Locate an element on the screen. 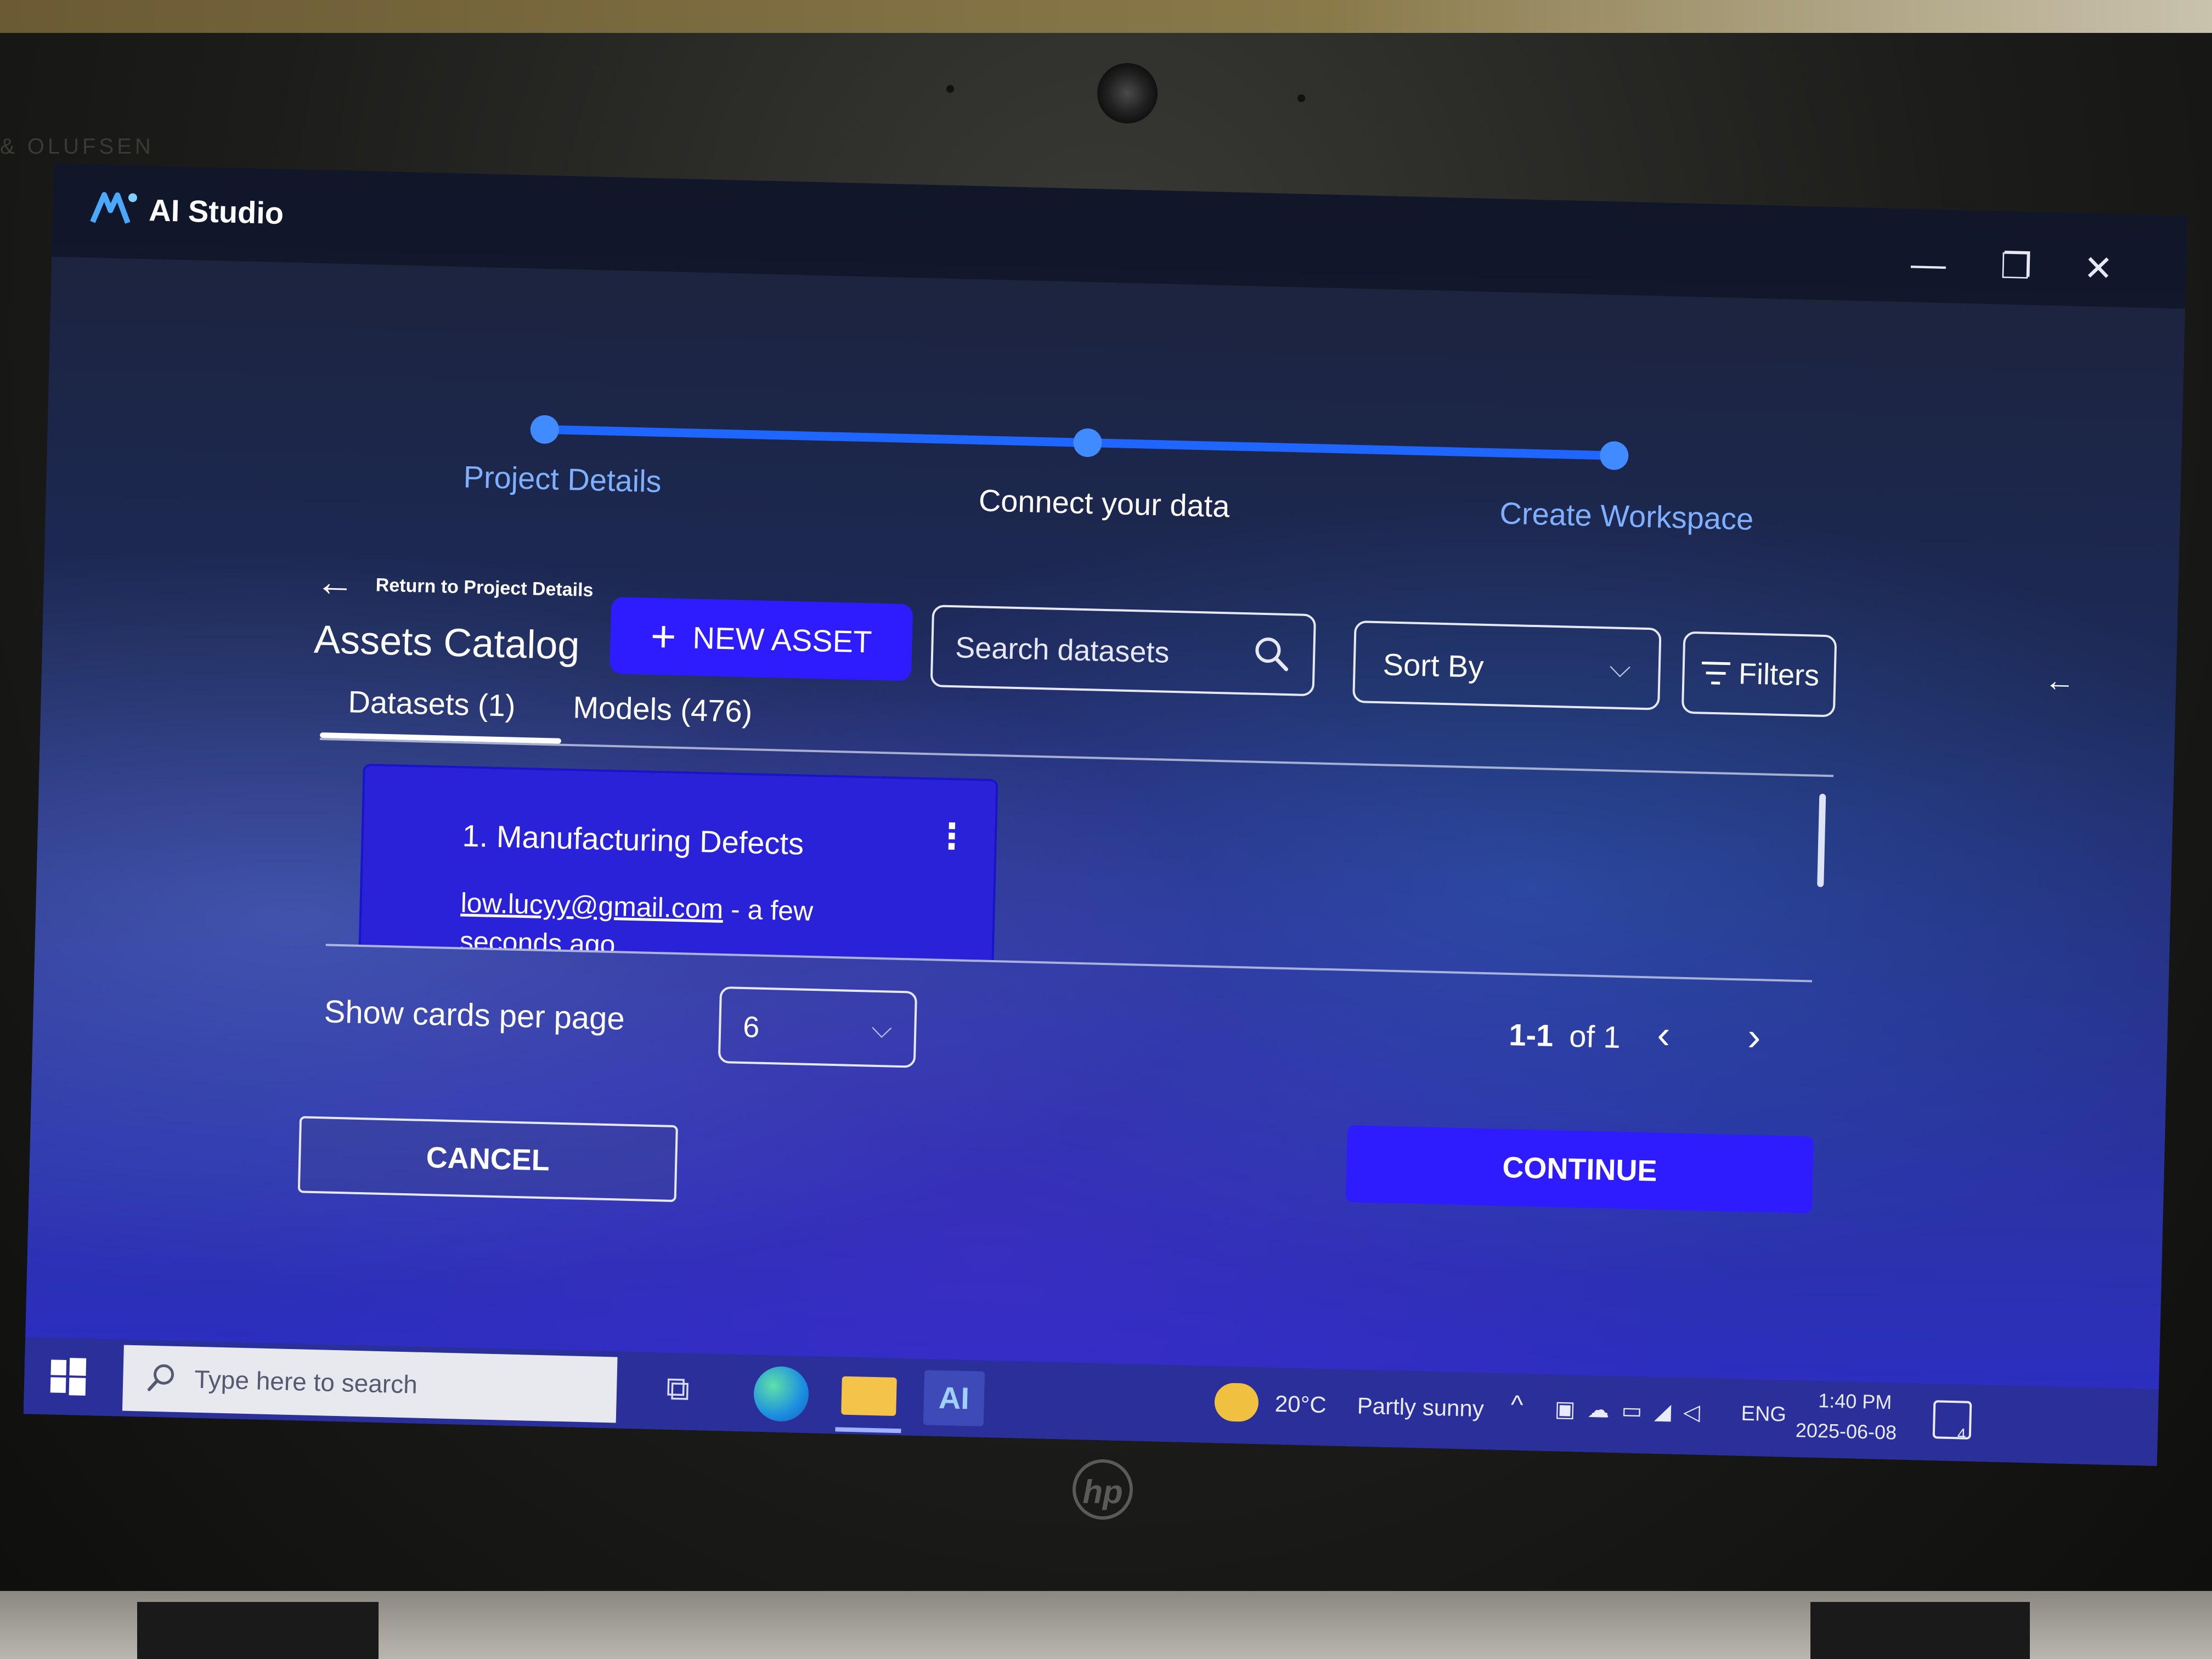 This screenshot has height=1659, width=2212. task-view-icon: ⧉ is located at coordinates (677, 1389).